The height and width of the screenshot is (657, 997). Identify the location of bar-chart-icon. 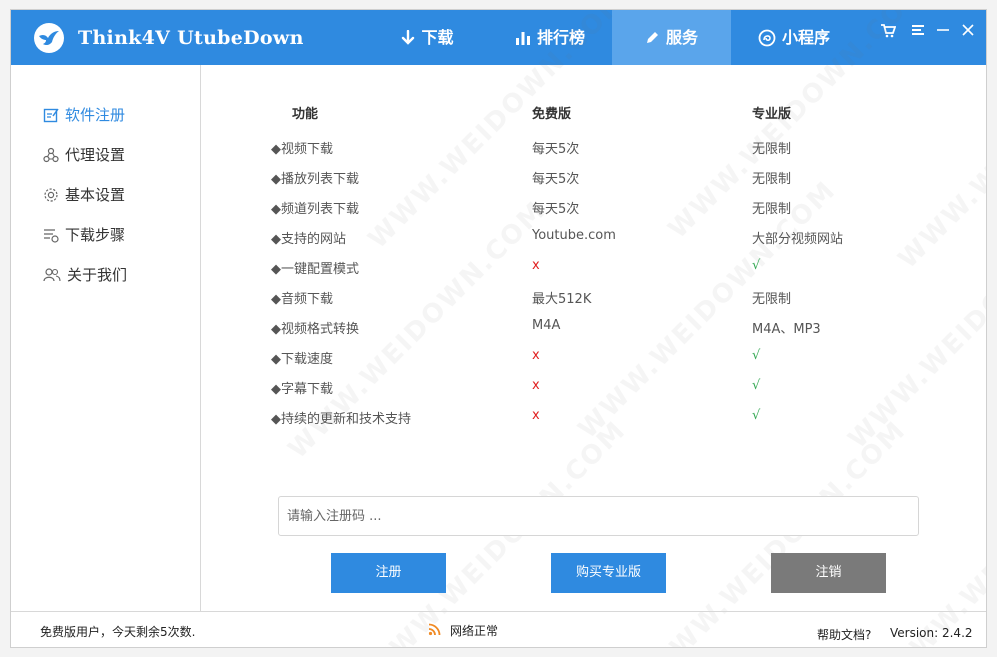
(523, 38).